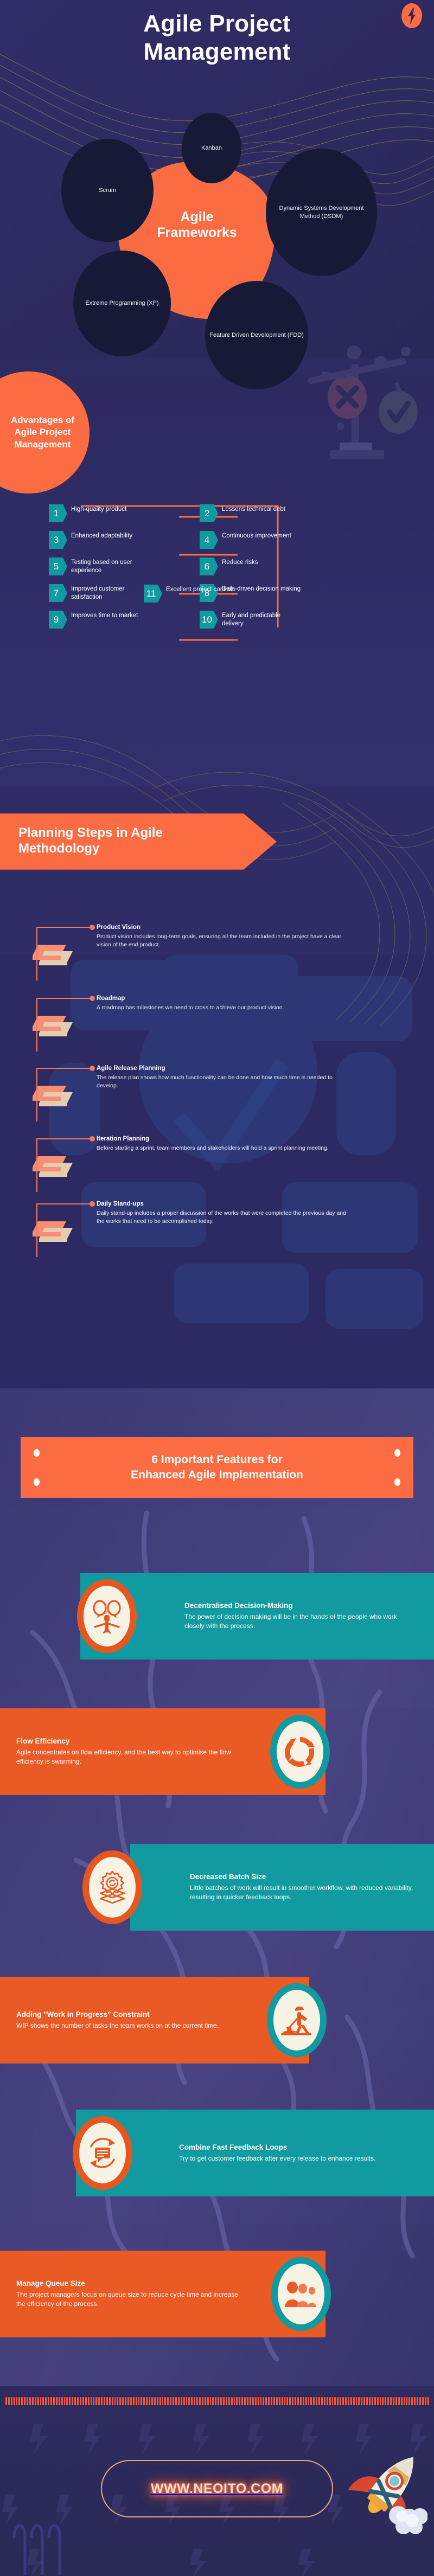 This screenshot has height=2576, width=434. I want to click on feature-title: Flow Efficiency, so click(43, 1741).